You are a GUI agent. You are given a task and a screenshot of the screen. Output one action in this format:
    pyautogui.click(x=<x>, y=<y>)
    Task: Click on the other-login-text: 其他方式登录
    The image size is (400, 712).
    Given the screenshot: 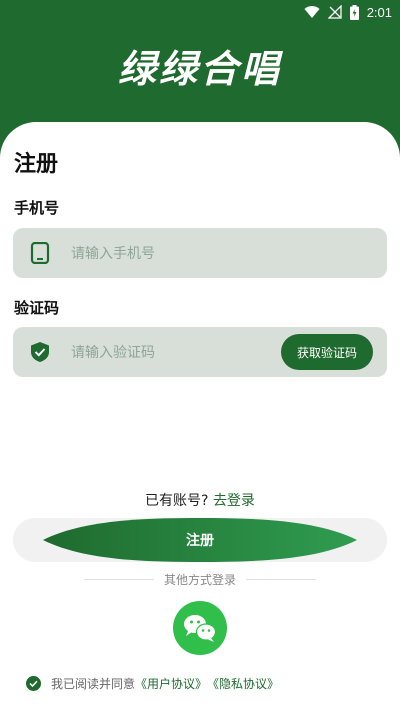 What is the action you would take?
    pyautogui.click(x=199, y=580)
    